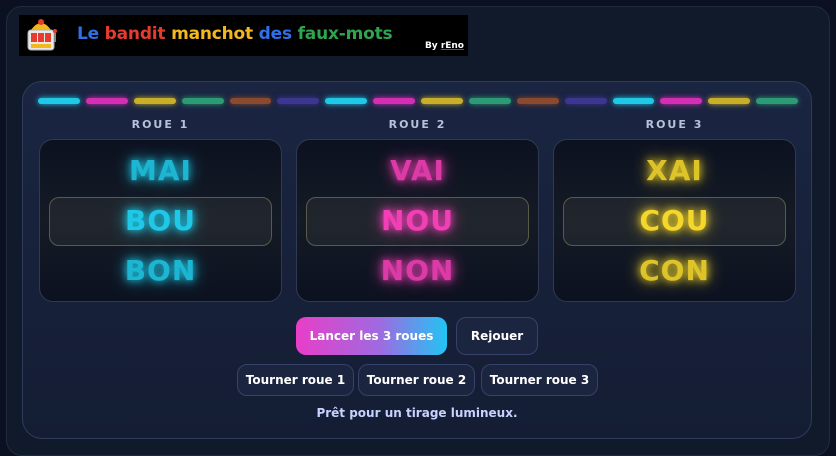 Image resolution: width=836 pixels, height=456 pixels. I want to click on reel-3: XAI COU CON, so click(674, 220).